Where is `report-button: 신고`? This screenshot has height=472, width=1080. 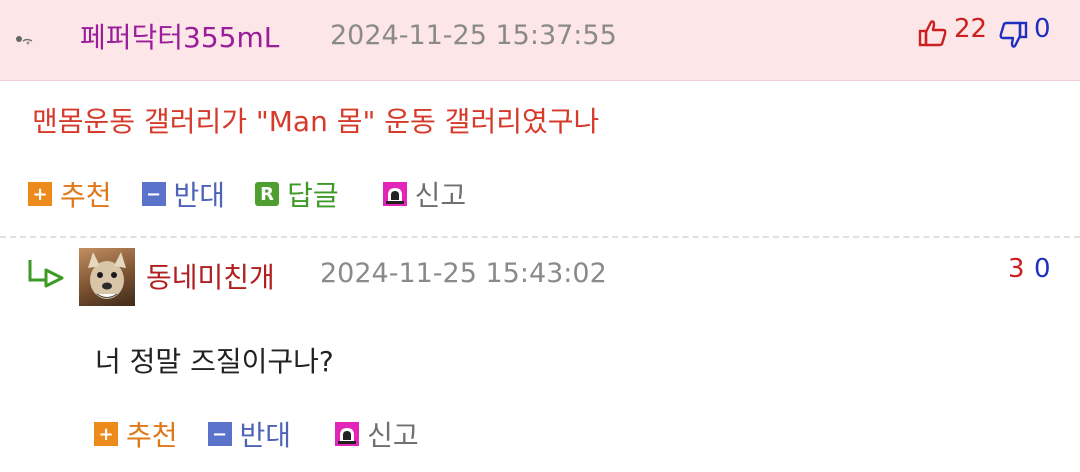 report-button: 신고 is located at coordinates (424, 194).